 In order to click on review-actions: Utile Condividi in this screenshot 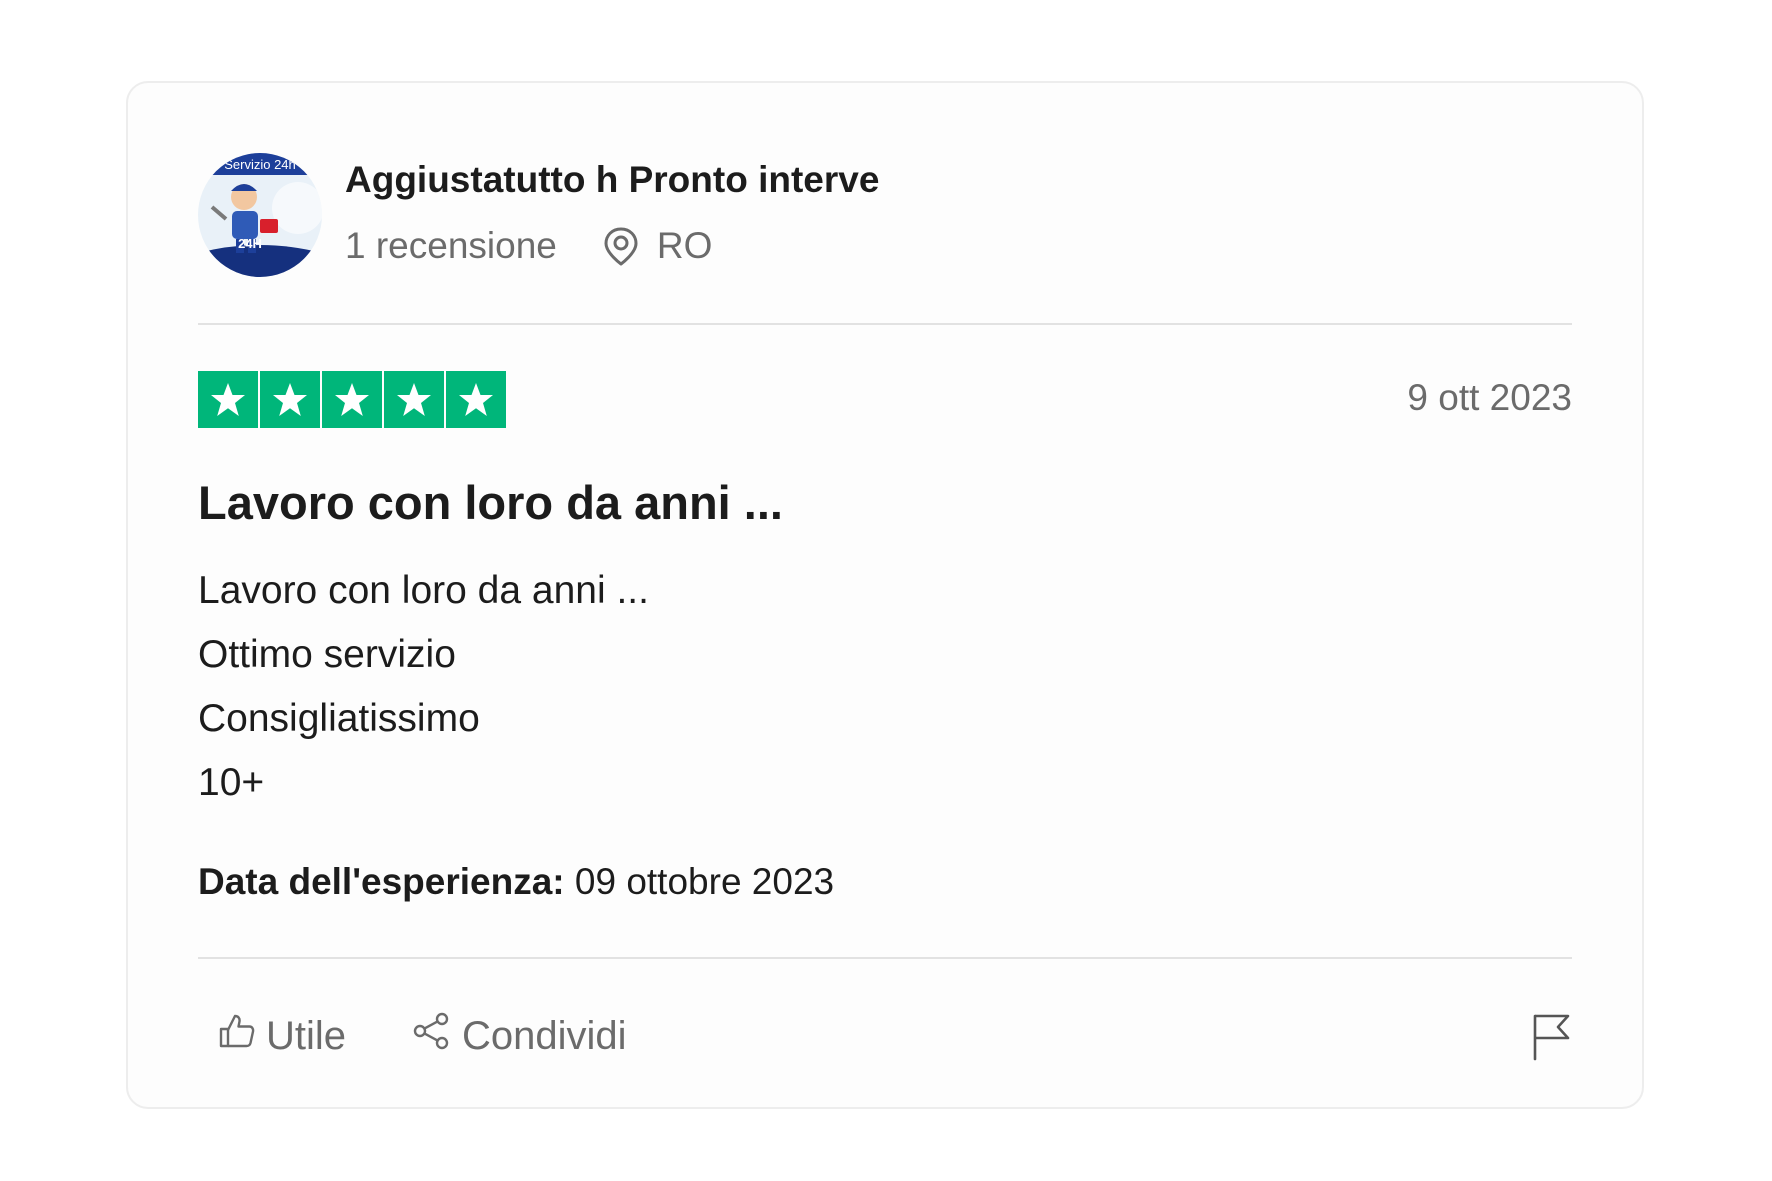, I will do `click(422, 1036)`.